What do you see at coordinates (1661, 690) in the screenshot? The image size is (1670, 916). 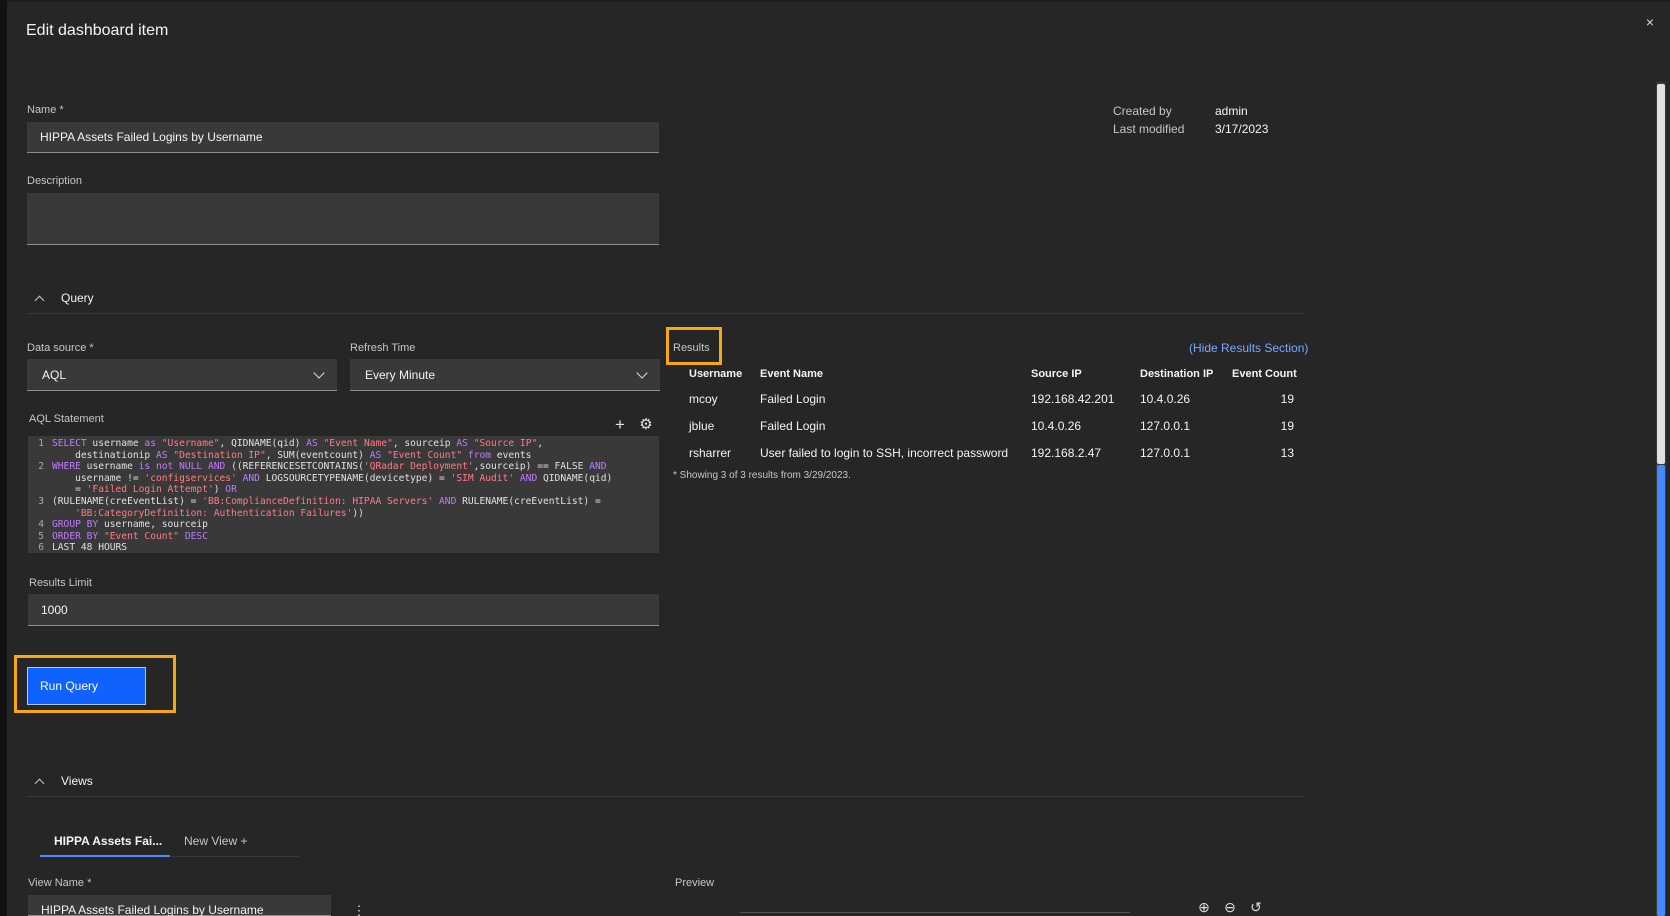 I see `scrollbar-thumb-active` at bounding box center [1661, 690].